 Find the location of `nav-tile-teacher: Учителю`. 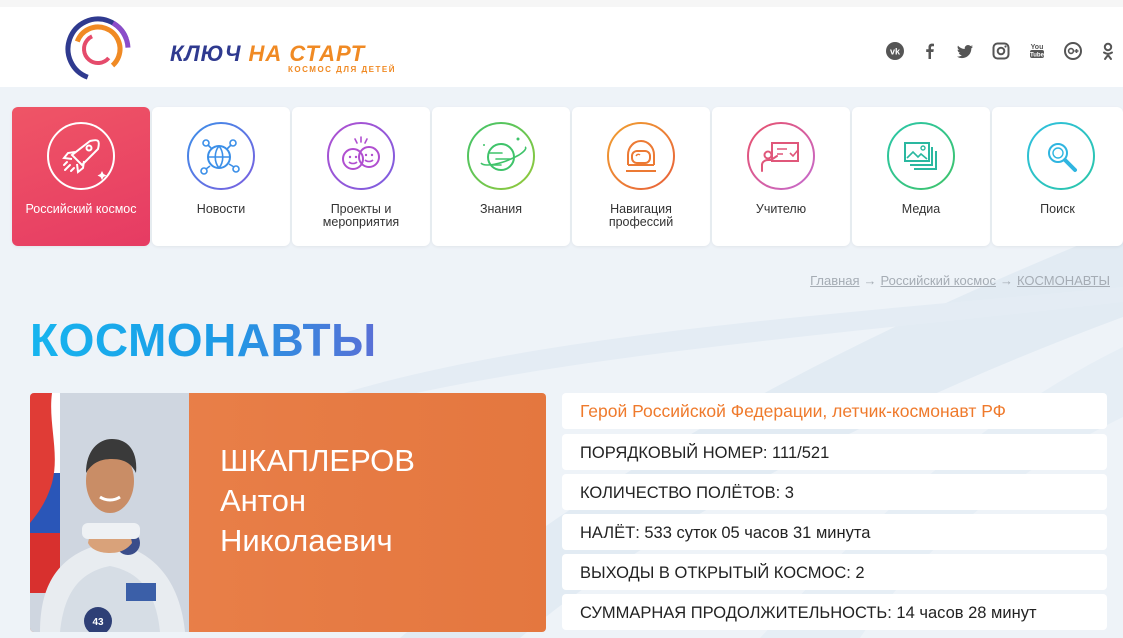

nav-tile-teacher: Учителю is located at coordinates (781, 176).